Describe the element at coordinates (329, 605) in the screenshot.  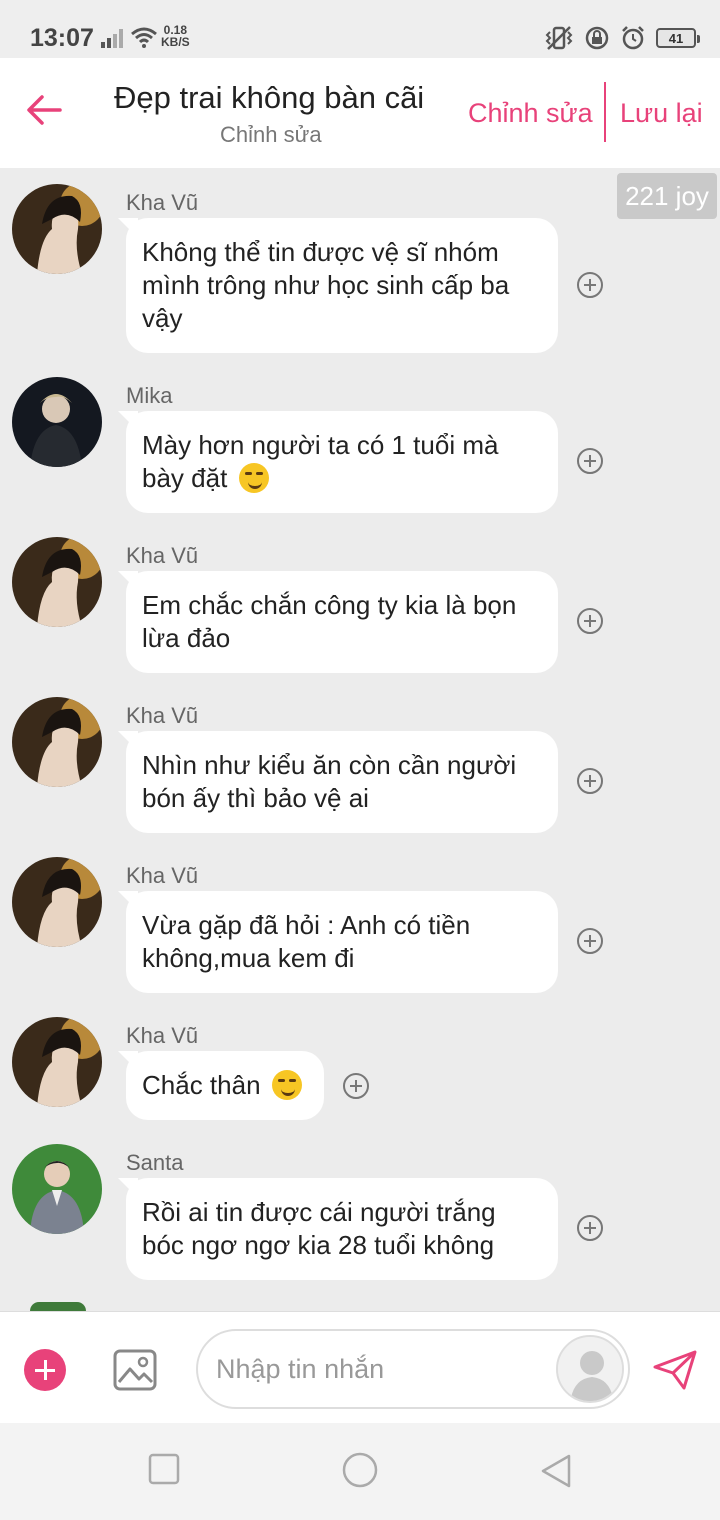
I see `message-line: Em chắc chắn công ty kia là bọn` at that location.